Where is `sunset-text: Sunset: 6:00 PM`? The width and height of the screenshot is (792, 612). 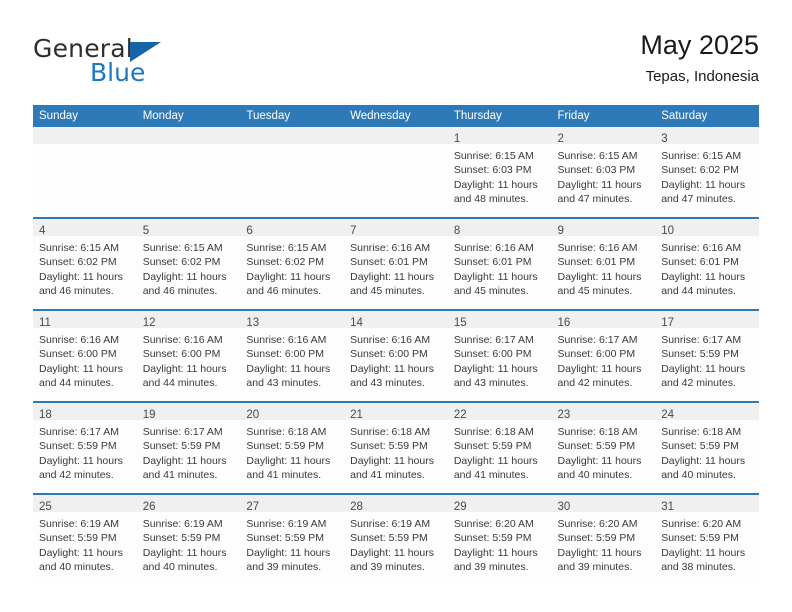
sunset-text: Sunset: 6:00 PM is located at coordinates (389, 354).